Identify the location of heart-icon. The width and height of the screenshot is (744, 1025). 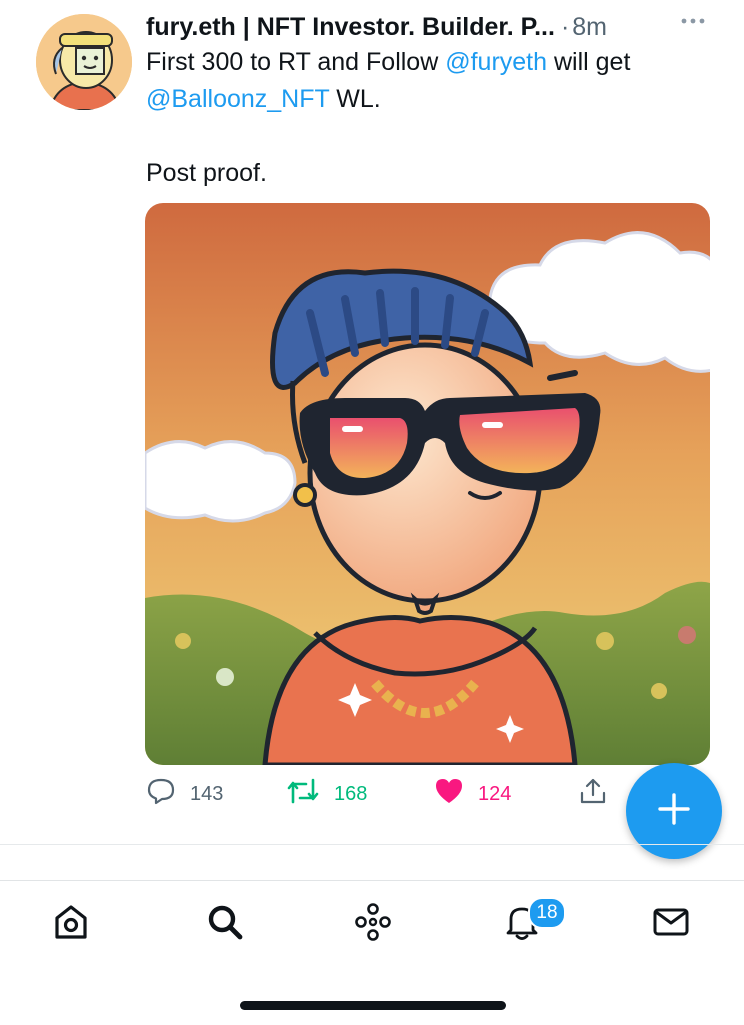
(449, 794).